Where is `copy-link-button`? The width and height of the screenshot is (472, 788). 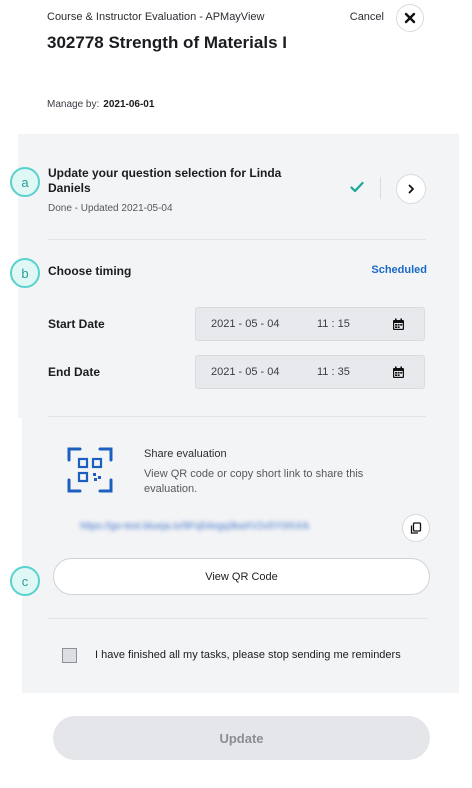
copy-link-button is located at coordinates (416, 528).